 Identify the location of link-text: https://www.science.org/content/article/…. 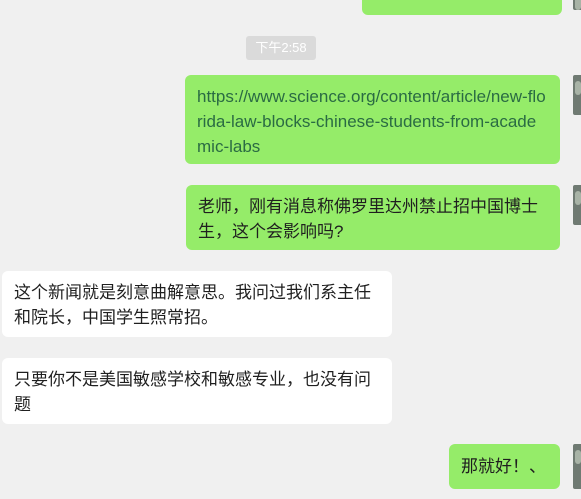
(371, 121).